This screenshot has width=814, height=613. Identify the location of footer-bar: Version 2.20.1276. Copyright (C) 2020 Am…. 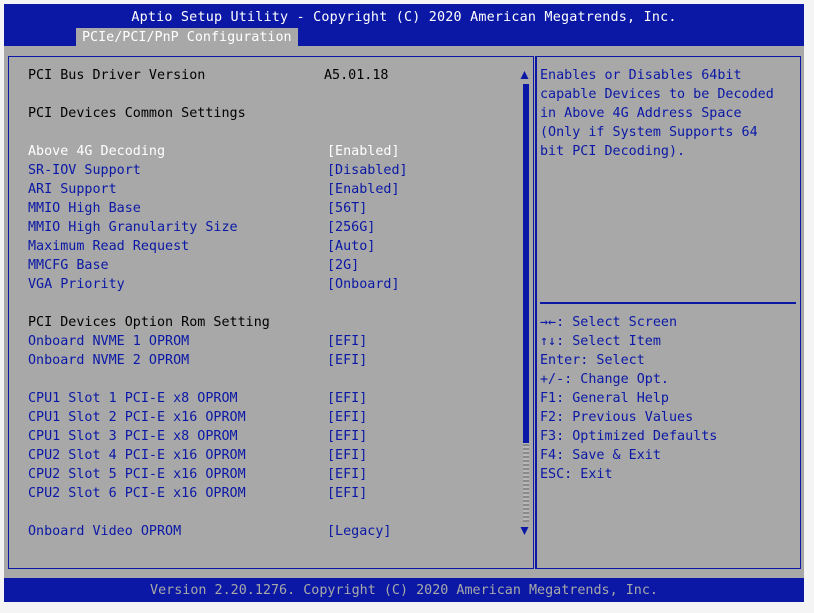
(404, 590).